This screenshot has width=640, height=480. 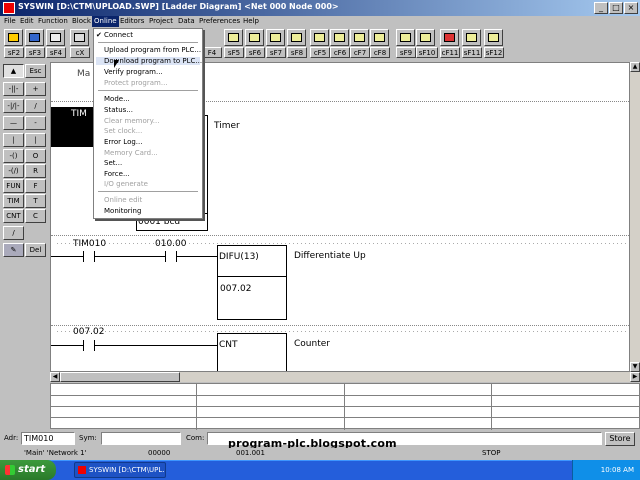 What do you see at coordinates (55, 453) in the screenshot?
I see `network-tabs: 'Main' 'Network 1'` at bounding box center [55, 453].